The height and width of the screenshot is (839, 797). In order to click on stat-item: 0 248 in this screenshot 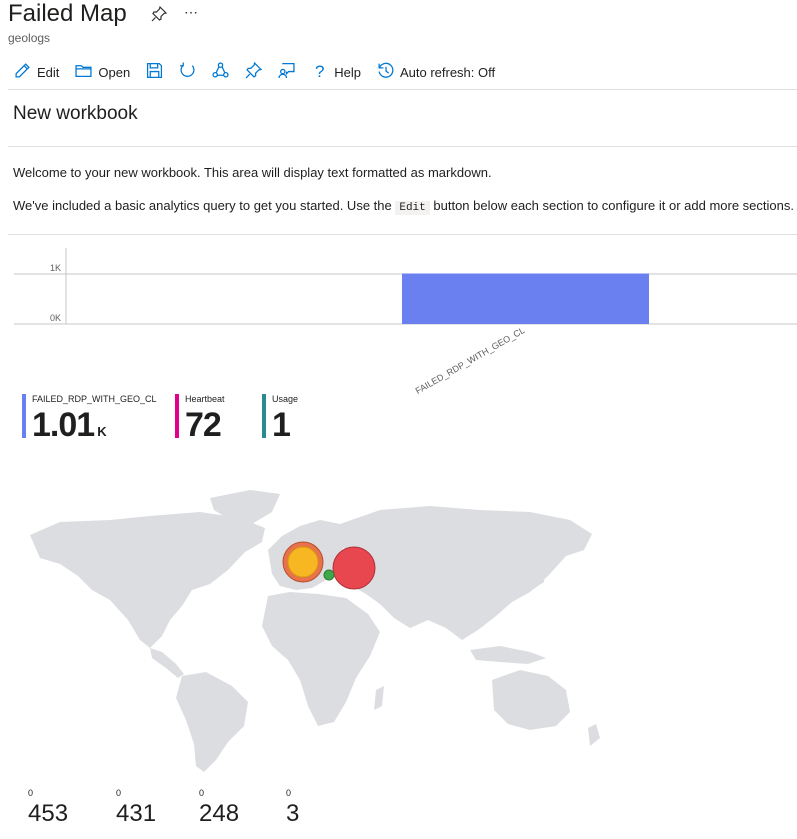, I will do `click(229, 808)`.